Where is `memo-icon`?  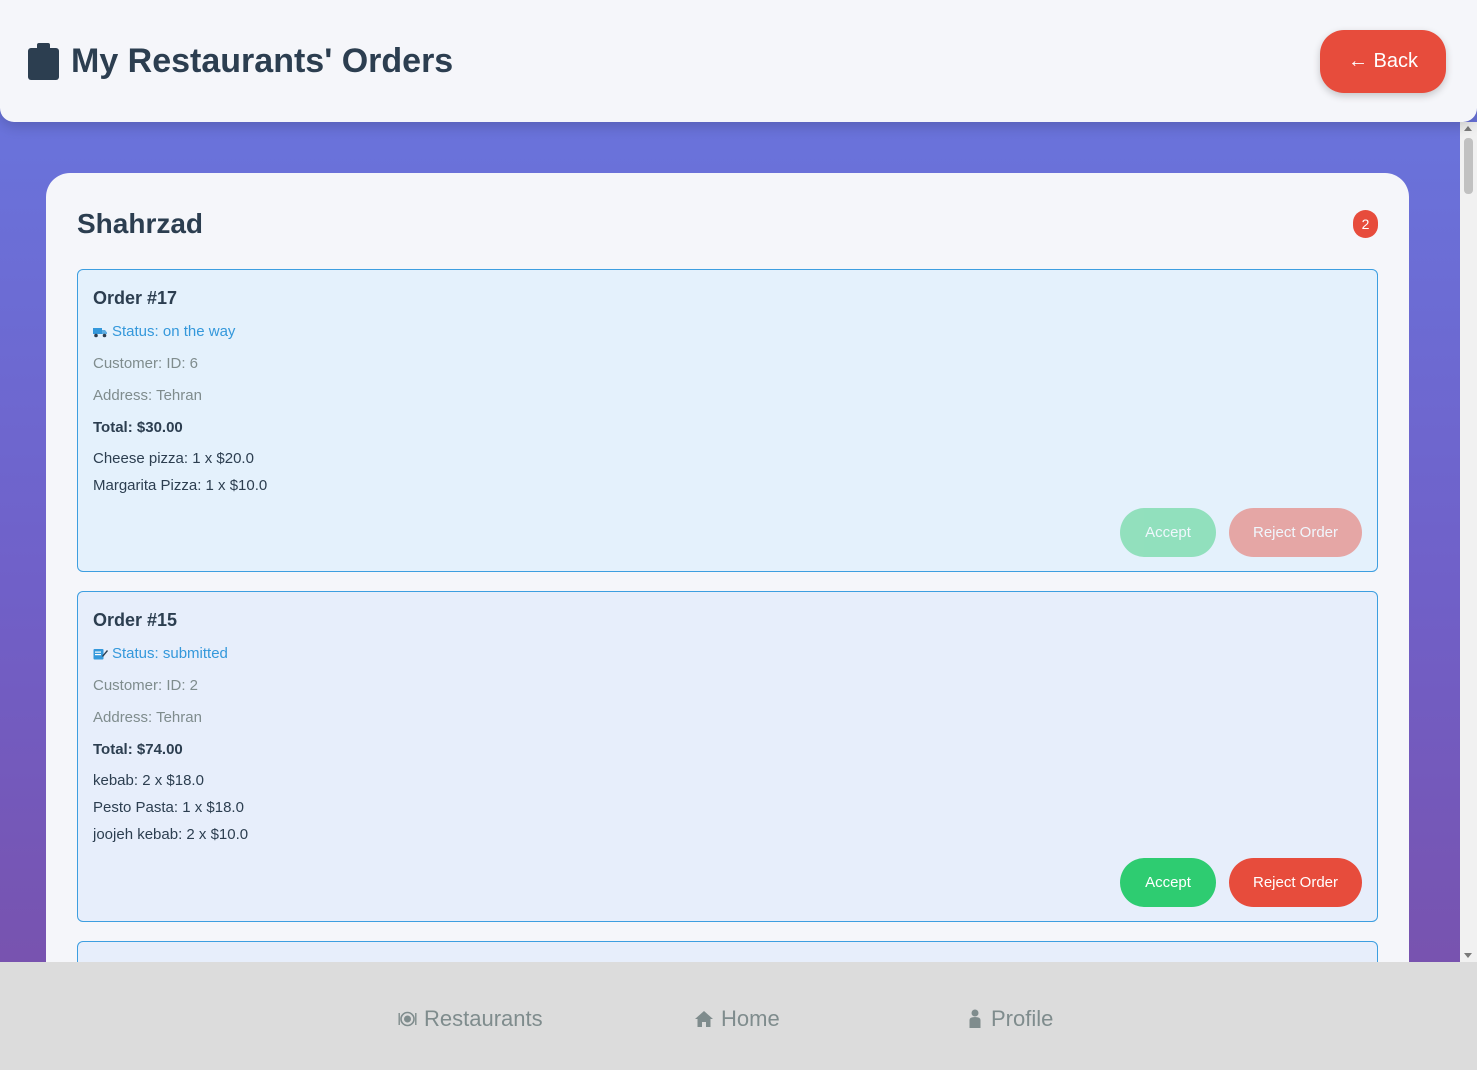
memo-icon is located at coordinates (100, 653).